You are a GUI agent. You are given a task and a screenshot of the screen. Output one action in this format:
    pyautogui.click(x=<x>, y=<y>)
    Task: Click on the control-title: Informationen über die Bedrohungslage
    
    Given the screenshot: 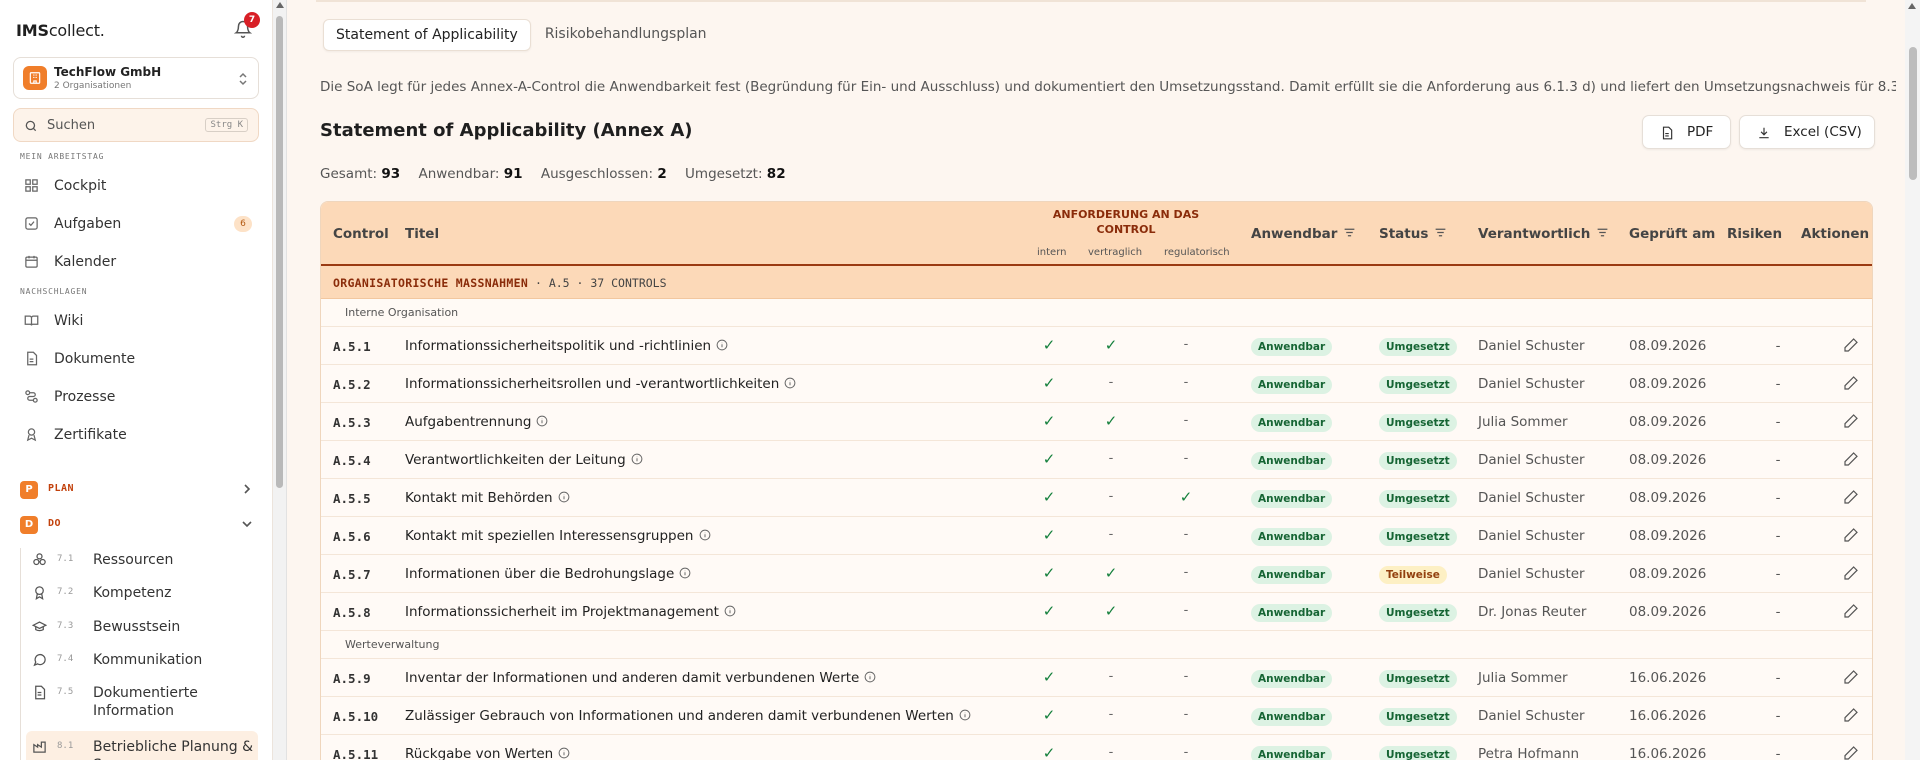 What is the action you would take?
    pyautogui.click(x=548, y=574)
    